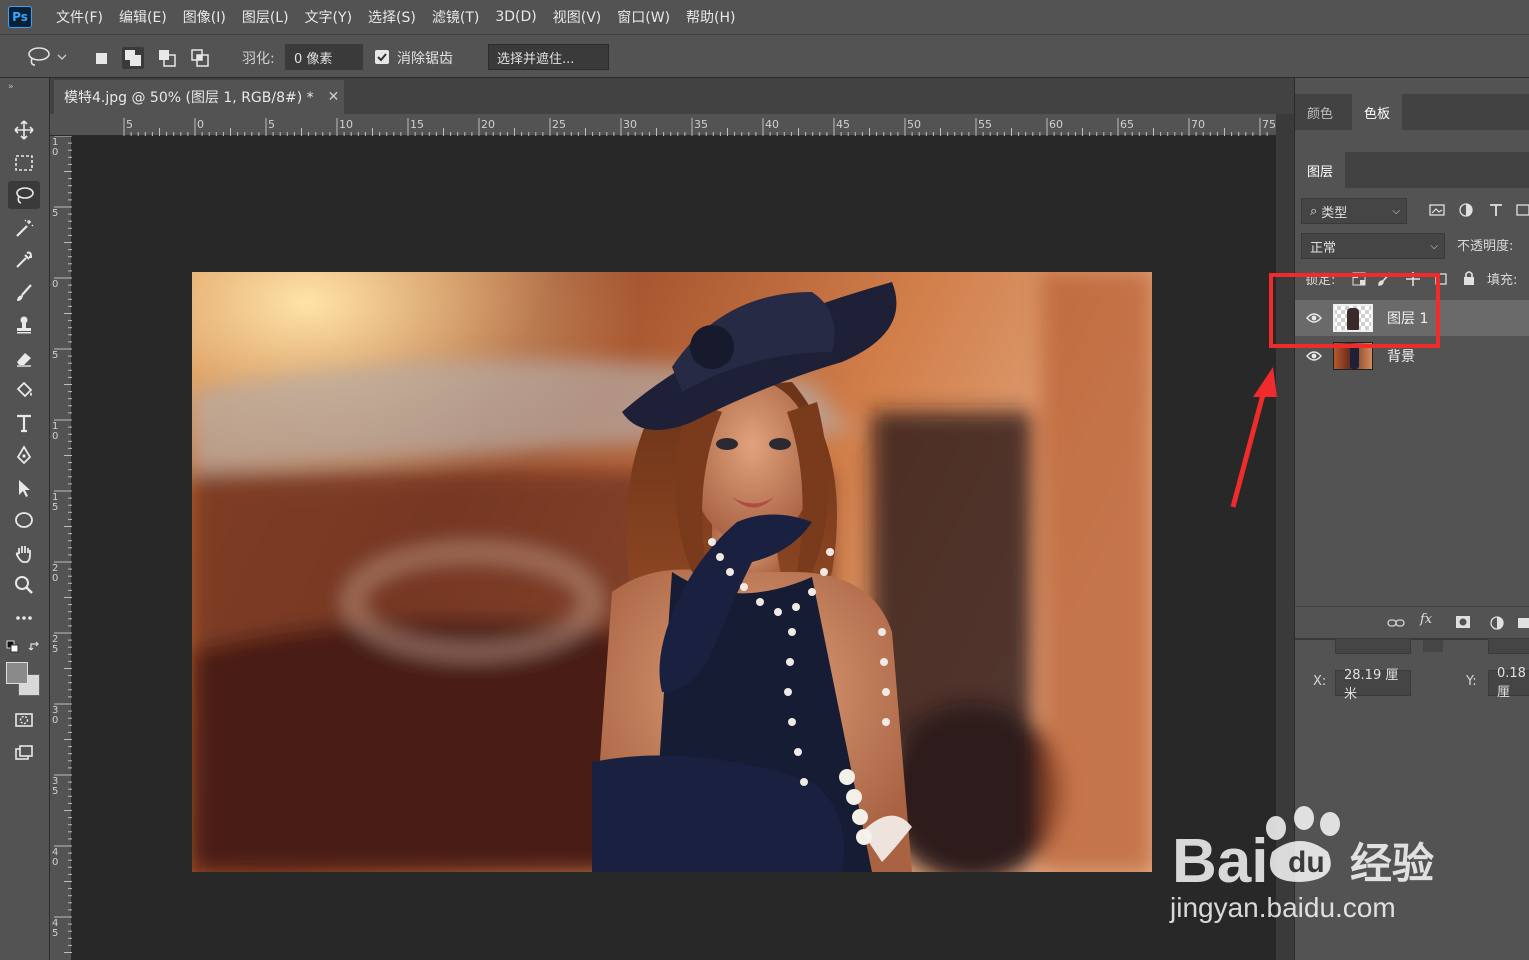 This screenshot has height=960, width=1529. Describe the element at coordinates (1198, 124) in the screenshot. I see `ruler-top-label: 70` at that location.